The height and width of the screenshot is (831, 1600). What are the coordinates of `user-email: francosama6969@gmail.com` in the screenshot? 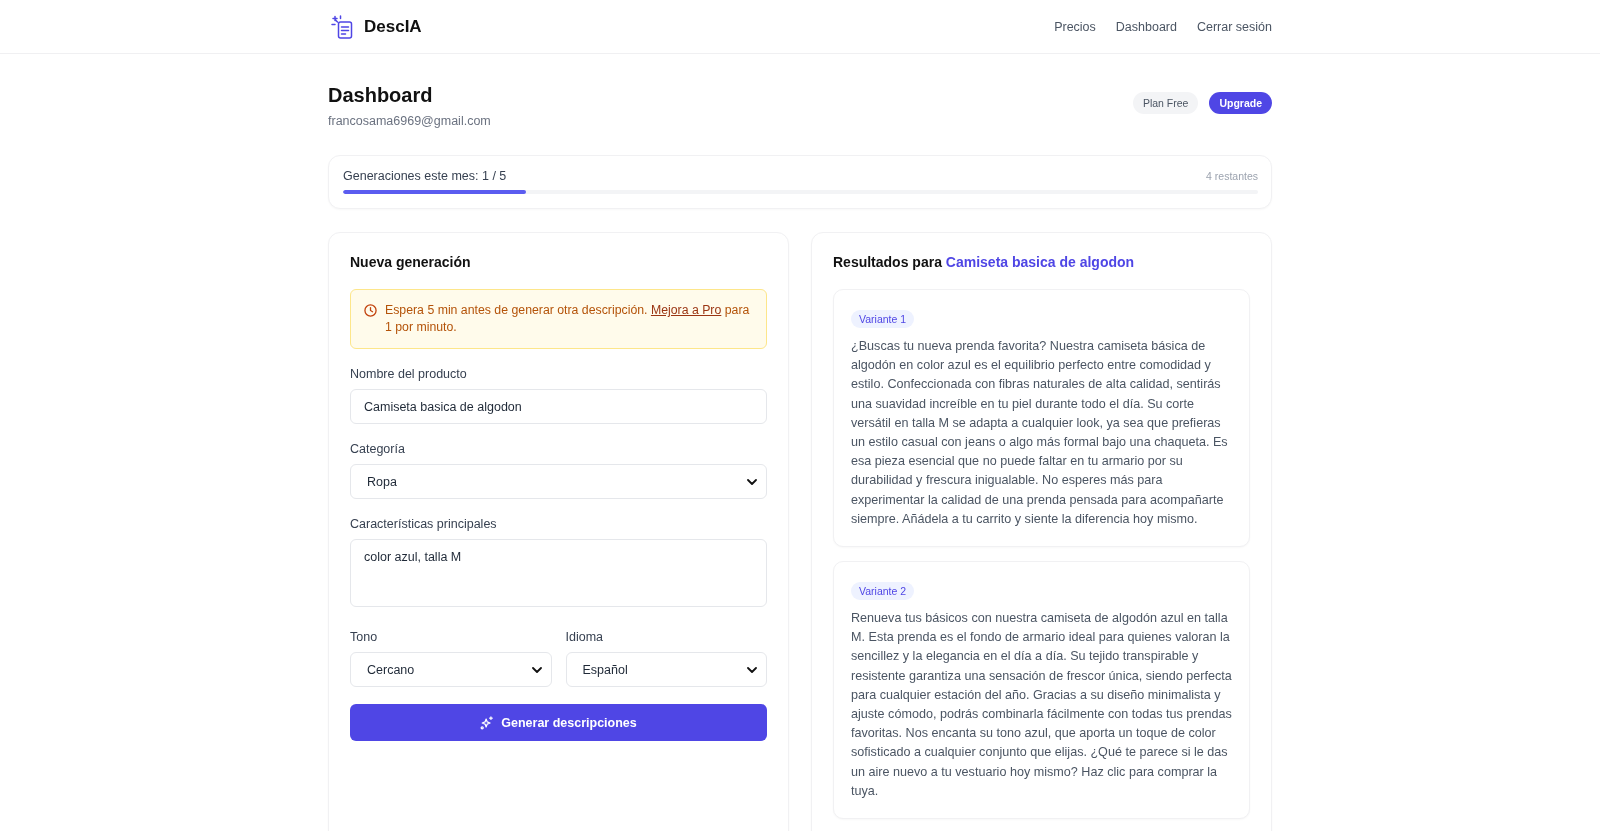 It's located at (409, 121).